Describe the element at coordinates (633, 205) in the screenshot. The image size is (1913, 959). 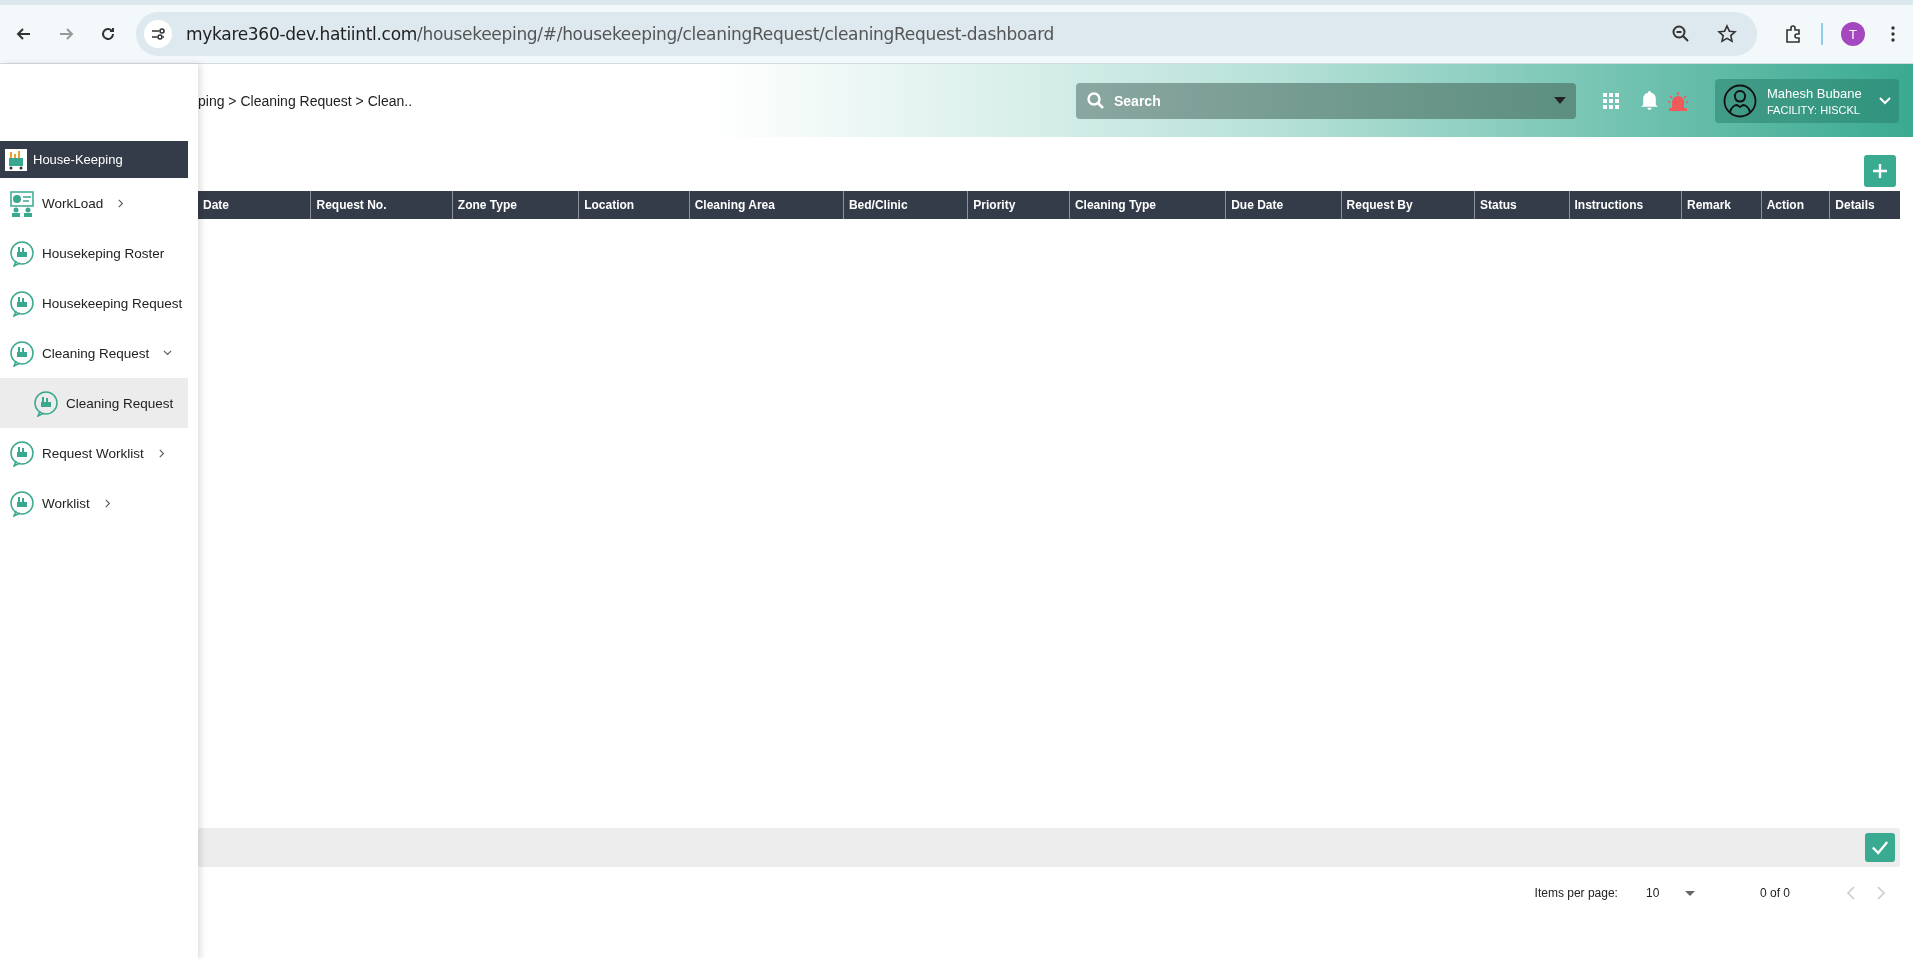
I see `column-header: Location` at that location.